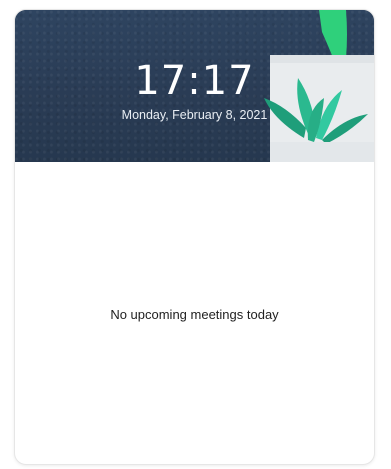  Describe the element at coordinates (194, 115) in the screenshot. I see `current-date: Monday, February 8, 2021` at that location.